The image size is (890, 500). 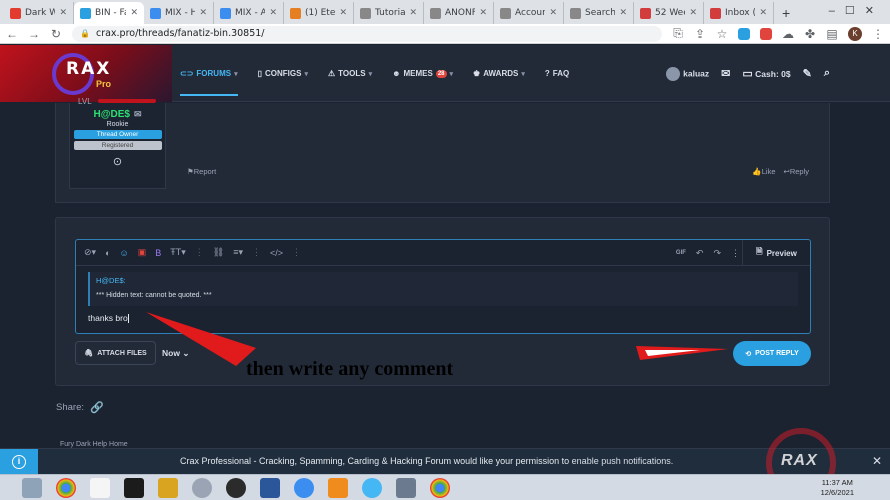 What do you see at coordinates (199, 252) in the screenshot?
I see `toolbar-more-icon: ⋮` at bounding box center [199, 252].